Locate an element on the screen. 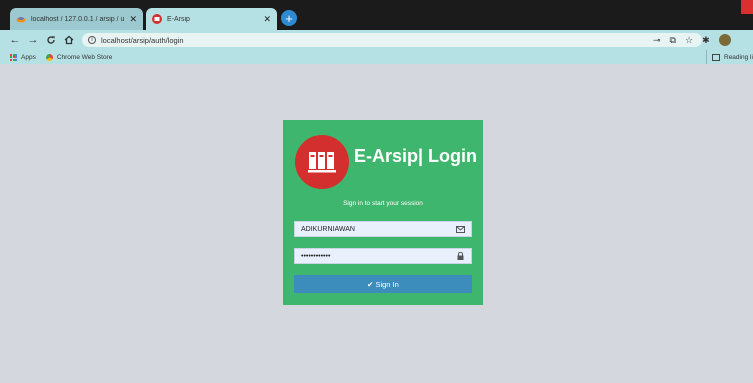 The image size is (753, 383). extensions-icon: ✱ is located at coordinates (706, 40).